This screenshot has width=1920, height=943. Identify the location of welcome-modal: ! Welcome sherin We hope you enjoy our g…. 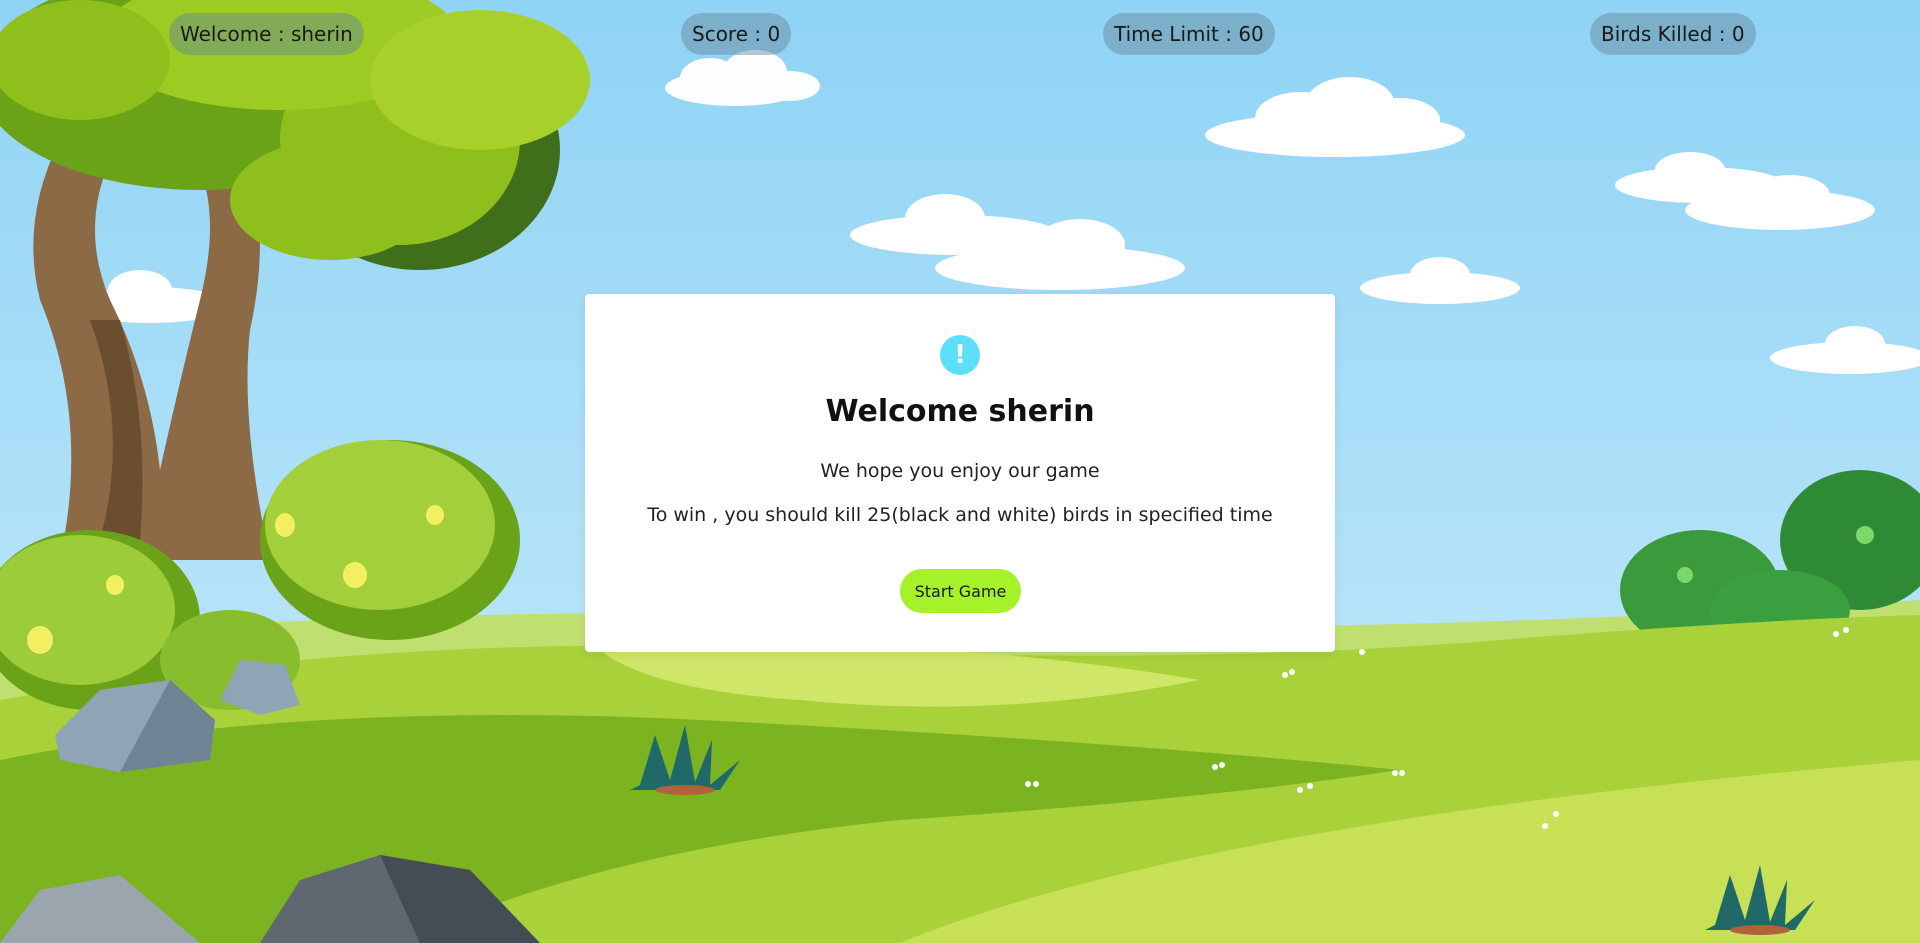
(960, 473).